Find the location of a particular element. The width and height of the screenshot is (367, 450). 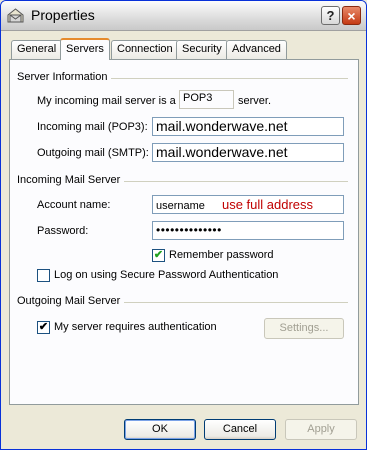

account-name-hint: use full address is located at coordinates (267, 204).